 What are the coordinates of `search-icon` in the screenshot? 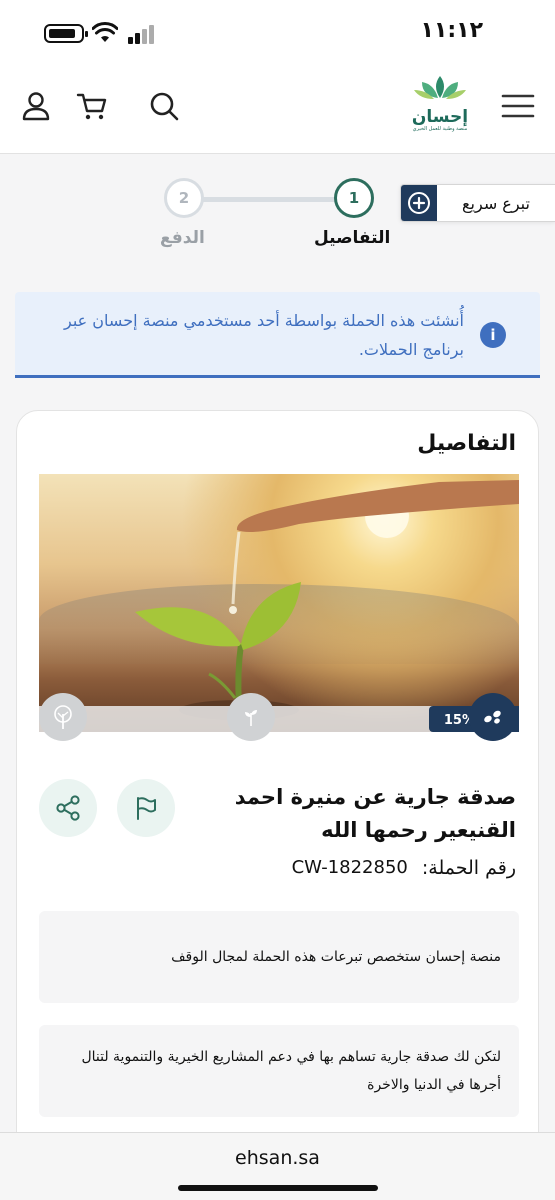 It's located at (164, 106).